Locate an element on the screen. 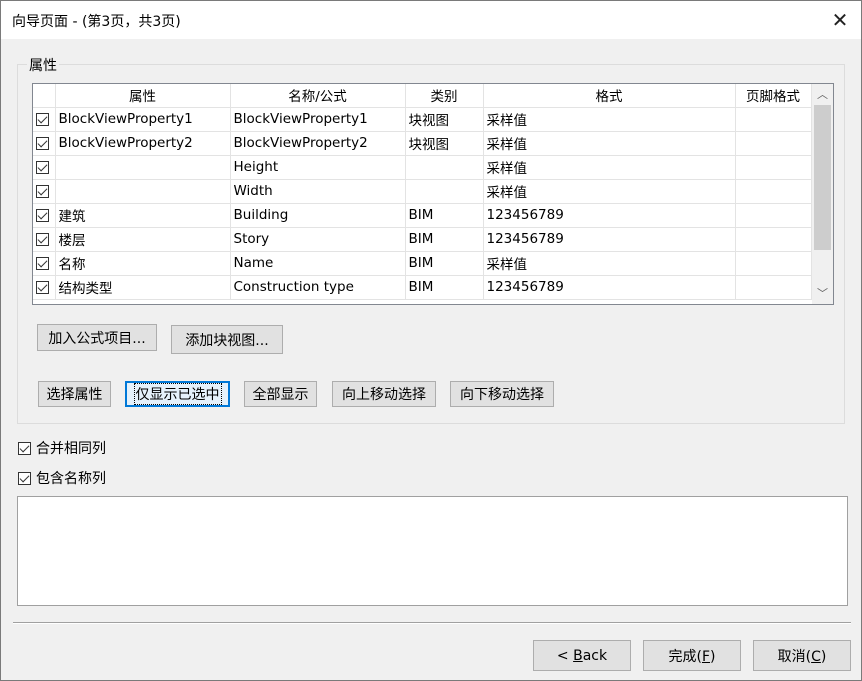 The height and width of the screenshot is (681, 862). move-up-button: 向上移动选择 is located at coordinates (384, 394).